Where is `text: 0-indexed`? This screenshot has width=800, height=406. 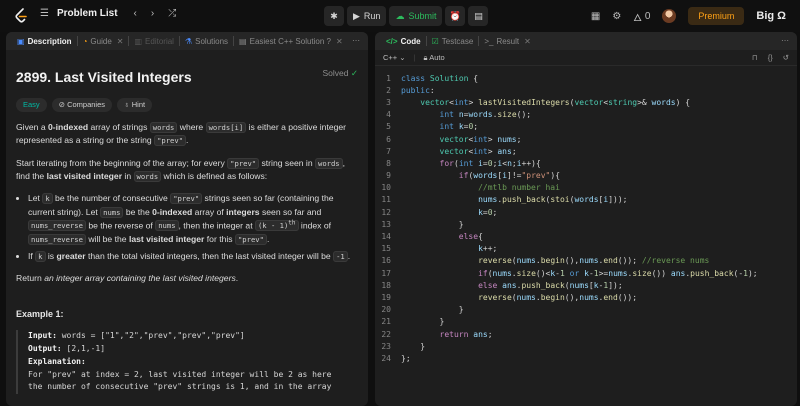
text: 0-indexed is located at coordinates (172, 211).